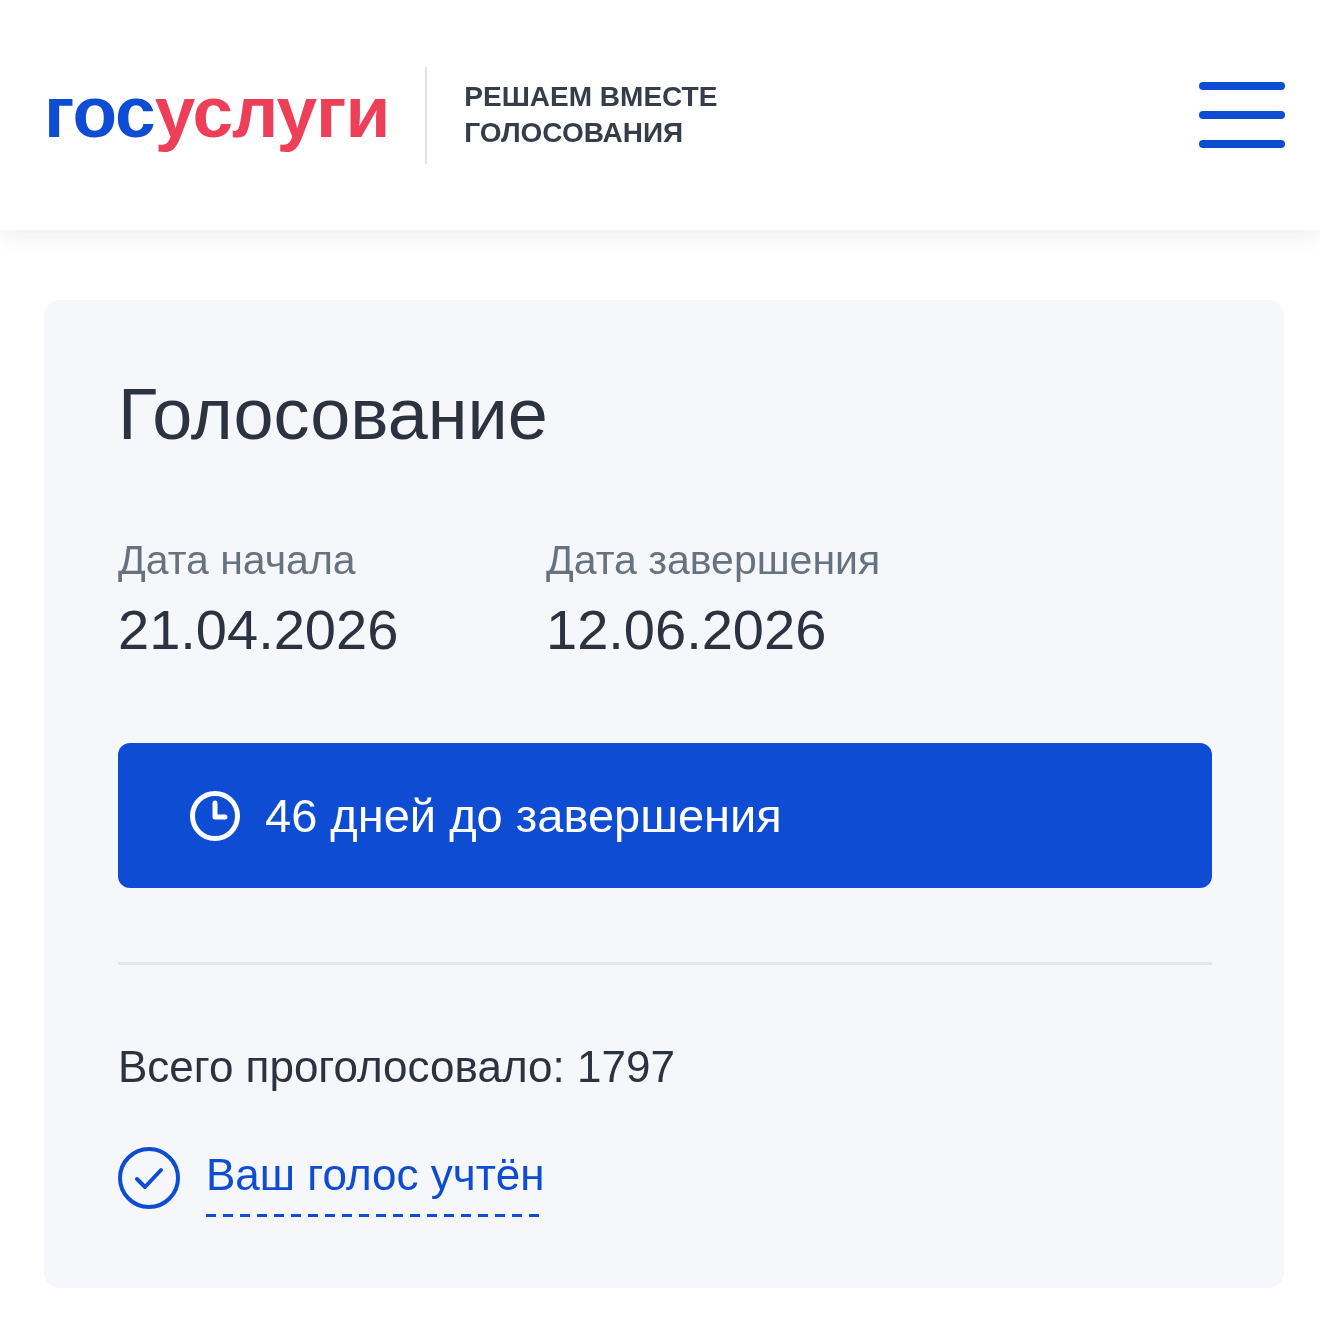 This screenshot has height=1320, width=1320. What do you see at coordinates (687, 630) in the screenshot?
I see `date-value: 12.06.2026` at bounding box center [687, 630].